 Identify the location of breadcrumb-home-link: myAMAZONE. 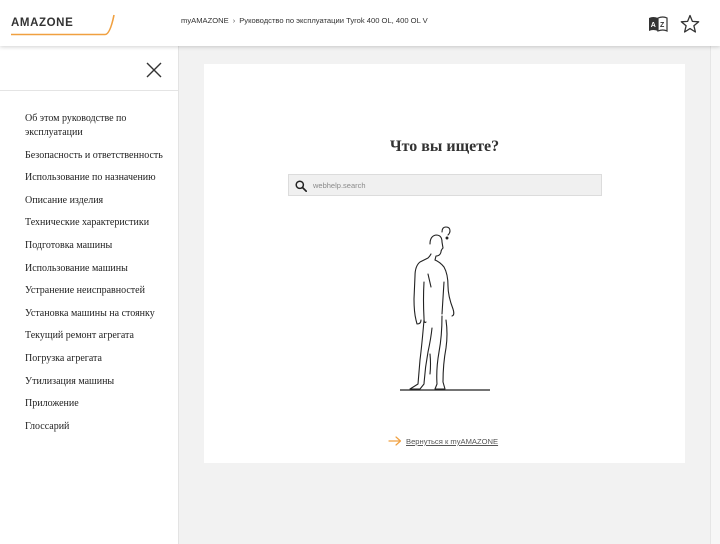
(205, 20).